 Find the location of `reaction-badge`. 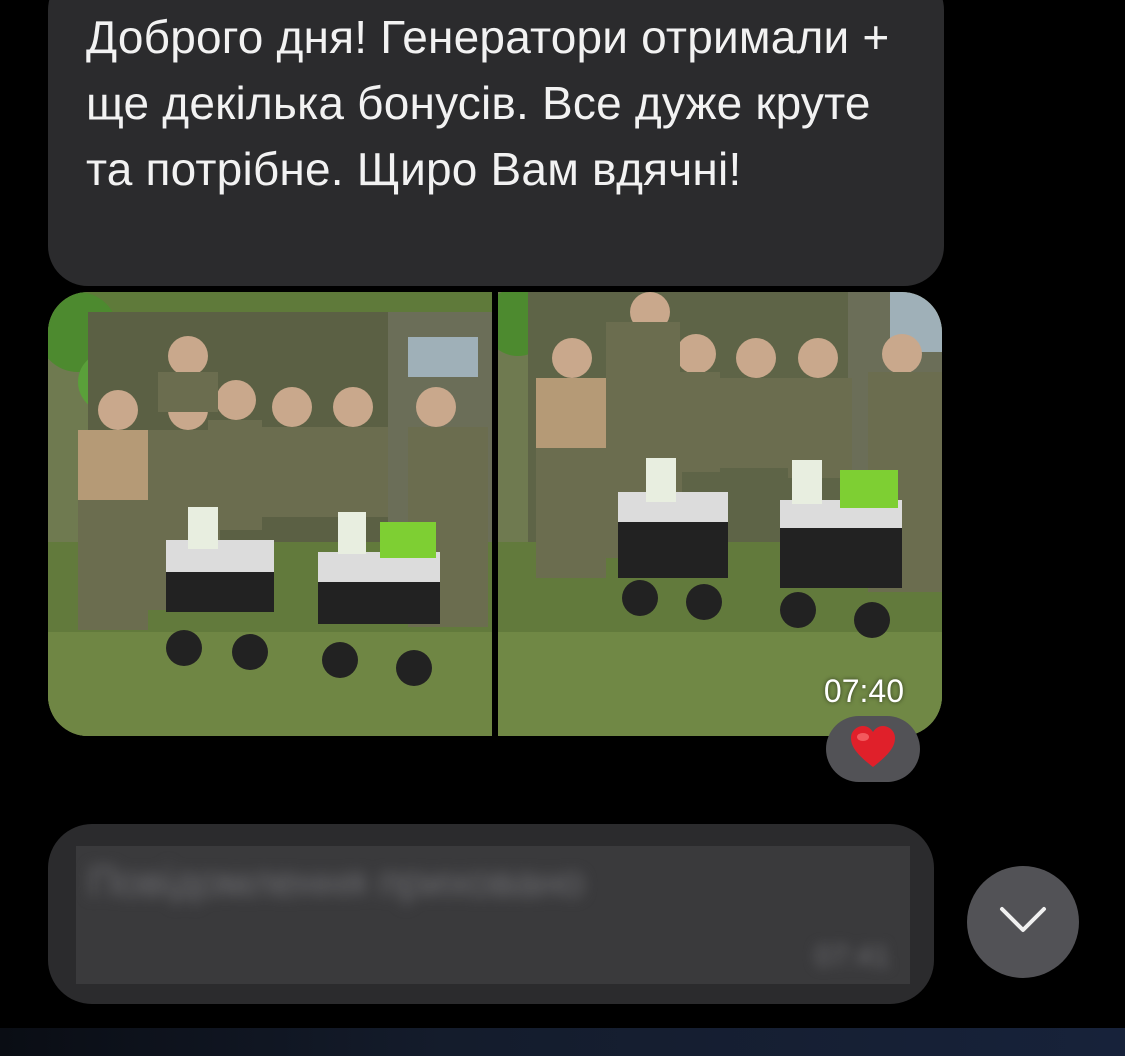

reaction-badge is located at coordinates (873, 749).